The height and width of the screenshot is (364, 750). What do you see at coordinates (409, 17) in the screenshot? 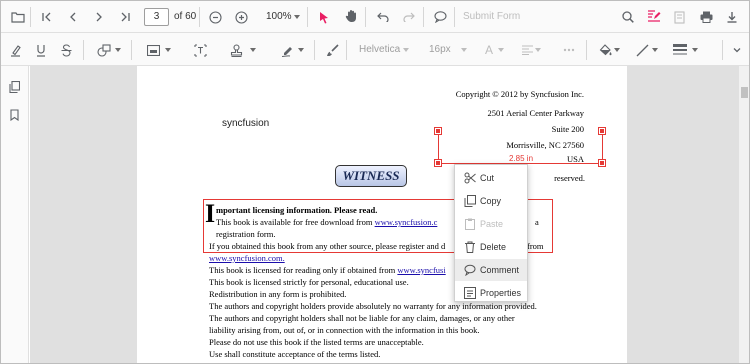
I see `redo-icon` at bounding box center [409, 17].